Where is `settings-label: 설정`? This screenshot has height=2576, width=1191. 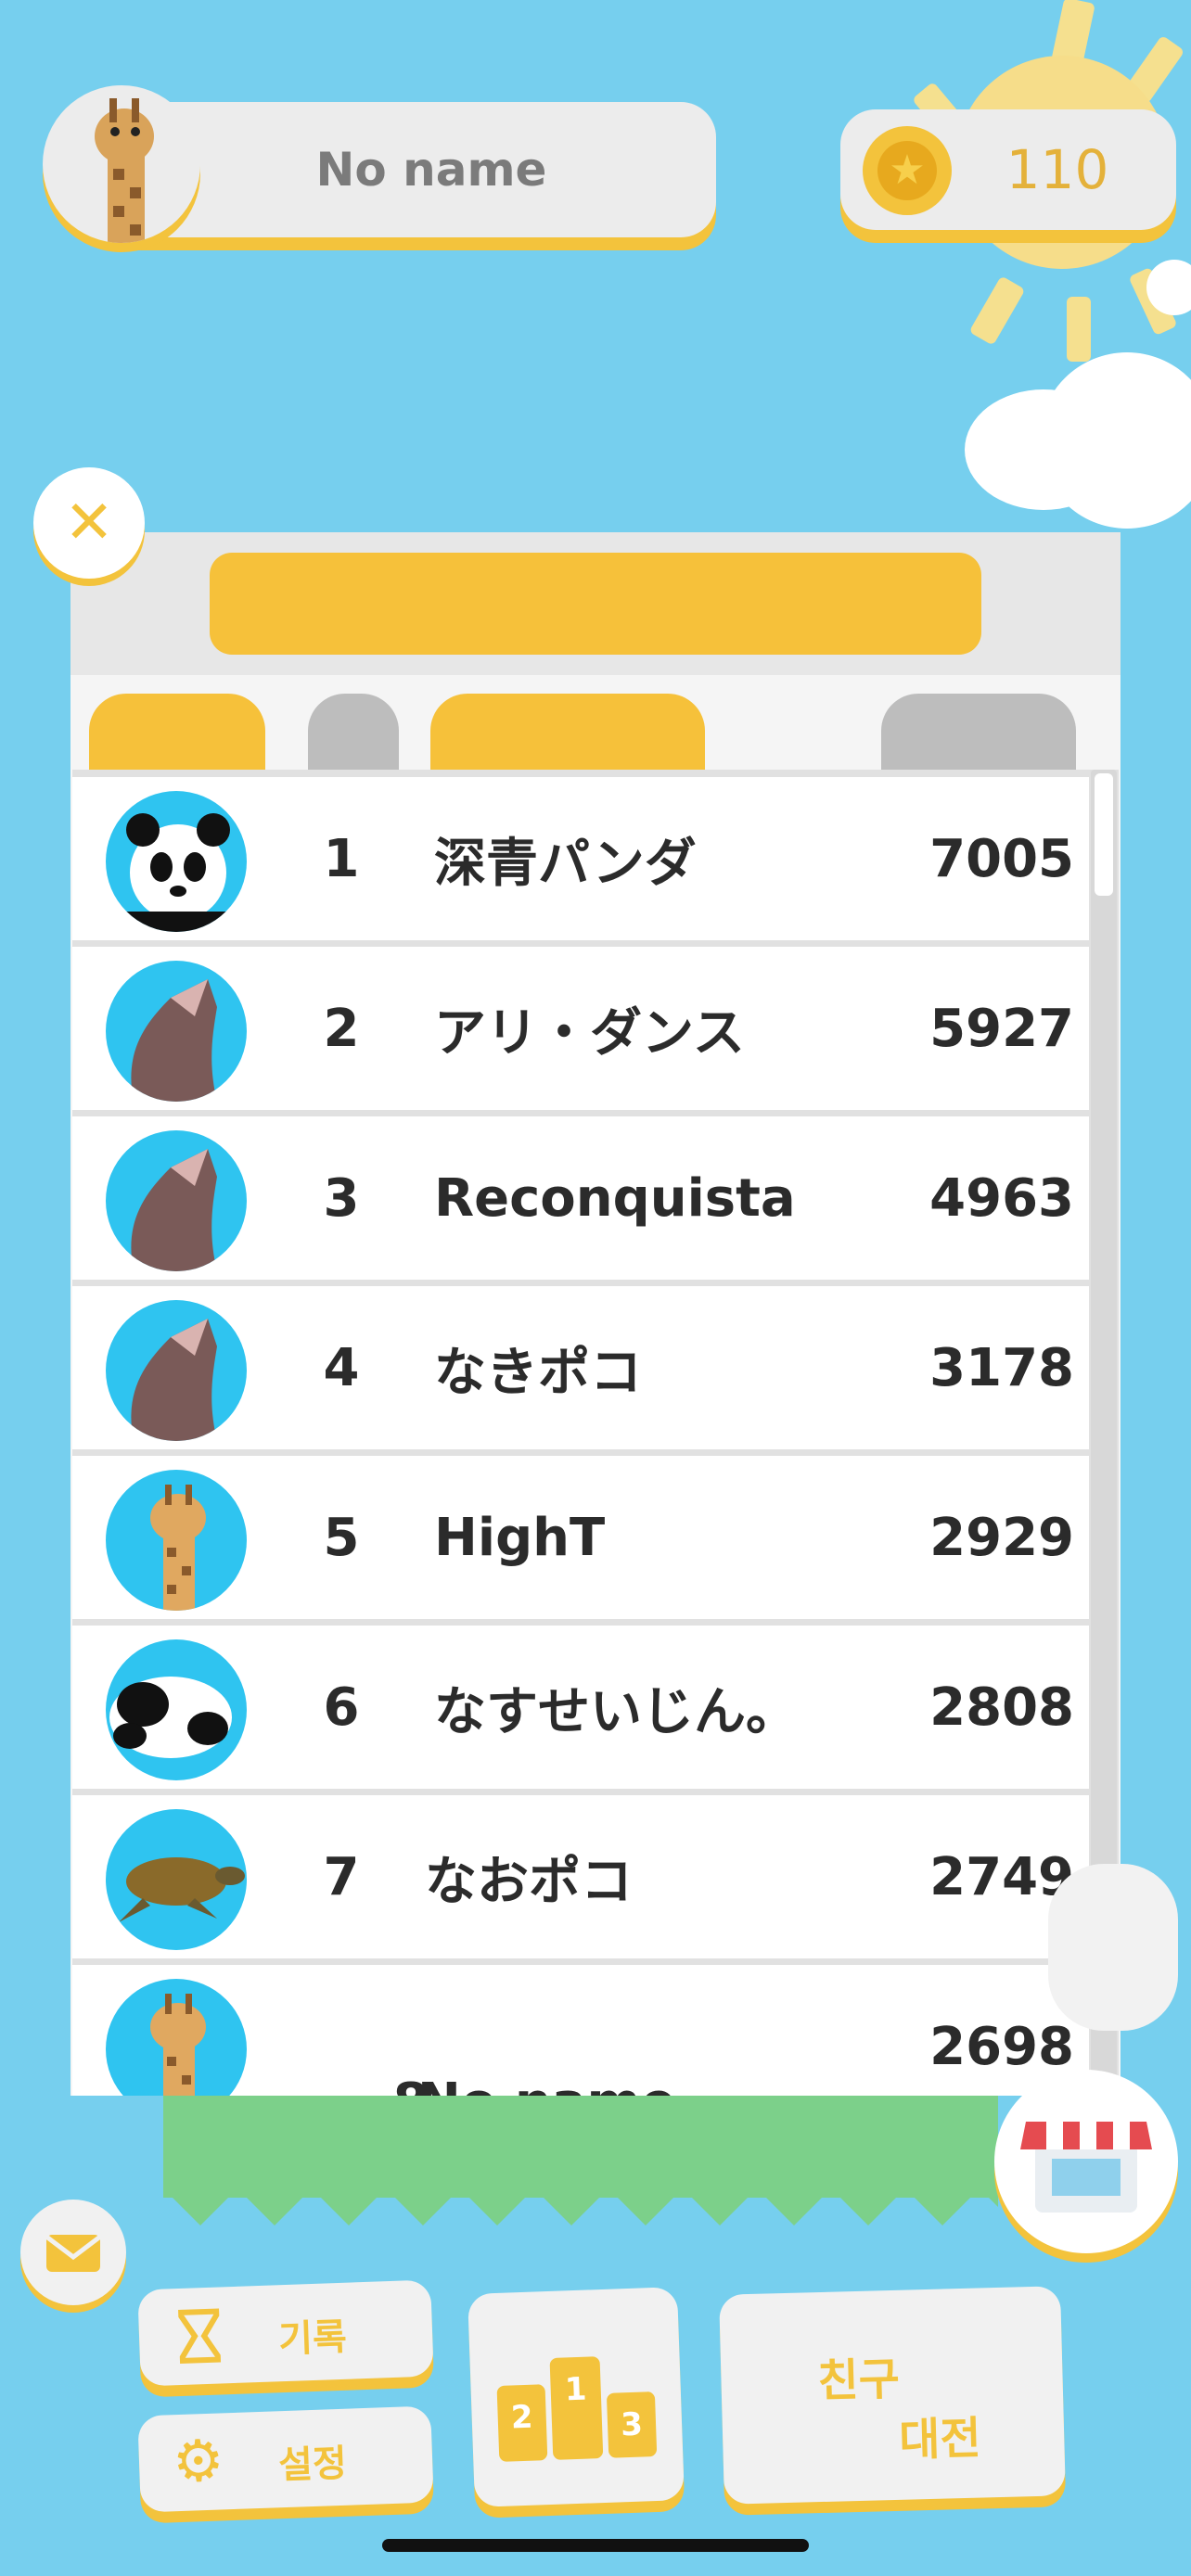 settings-label: 설정 is located at coordinates (312, 2465).